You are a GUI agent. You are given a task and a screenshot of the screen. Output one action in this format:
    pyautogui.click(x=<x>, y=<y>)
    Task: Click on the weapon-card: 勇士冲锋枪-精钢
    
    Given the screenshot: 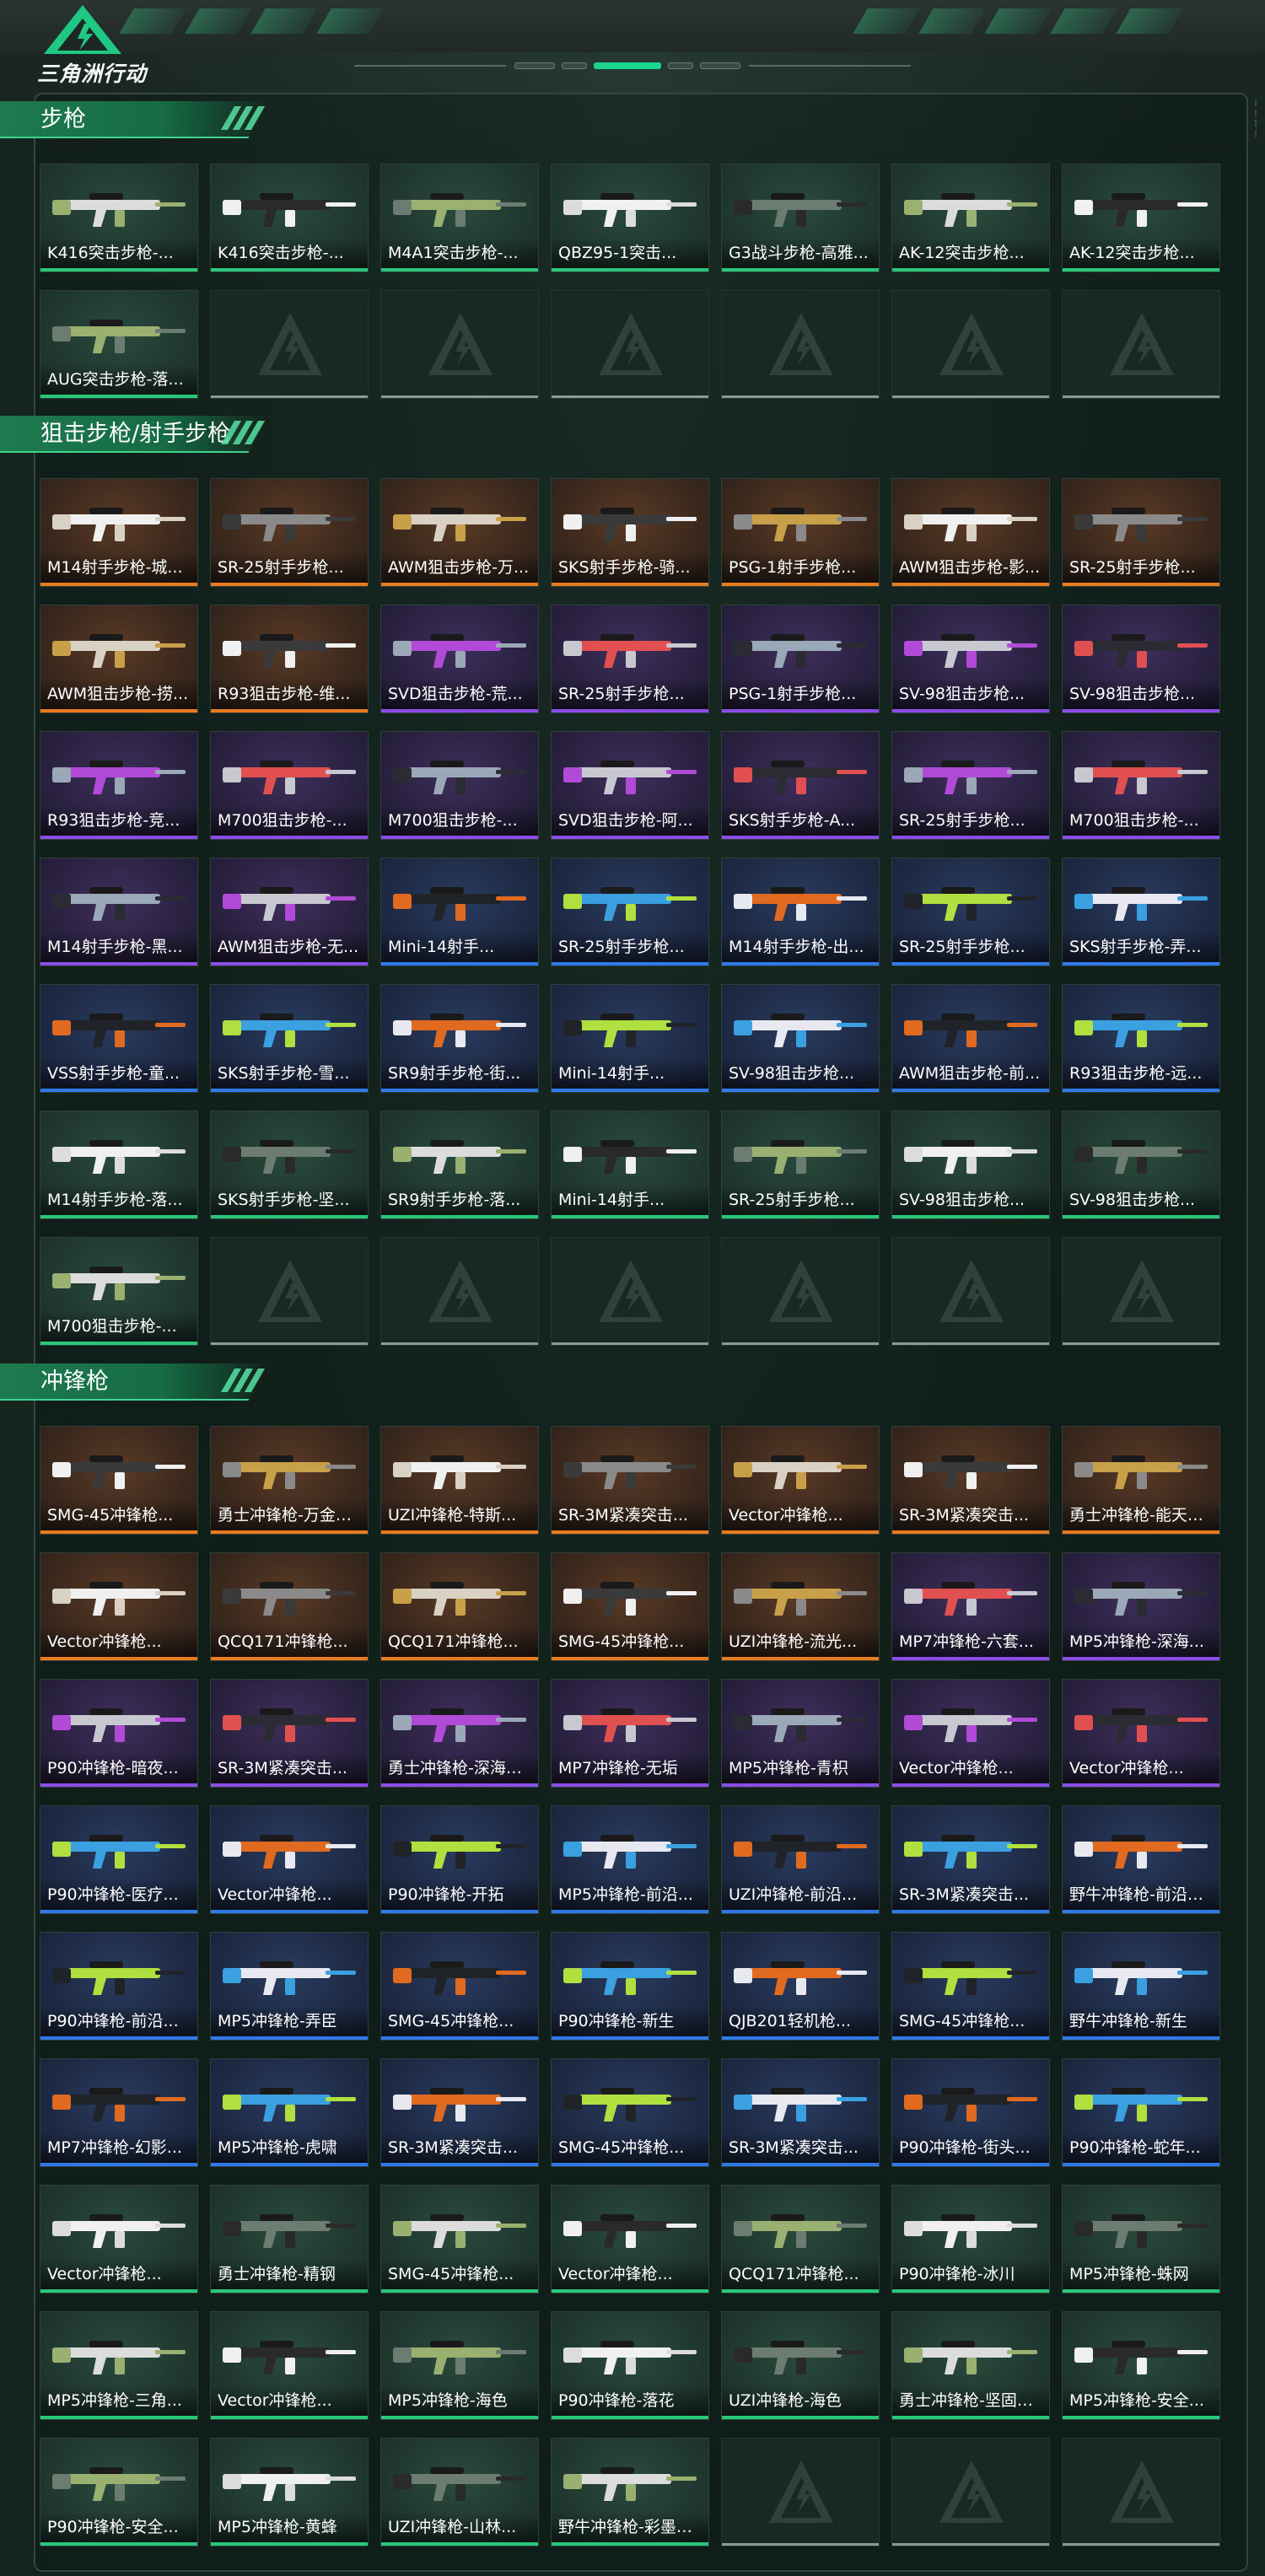 What is the action you would take?
    pyautogui.click(x=289, y=2239)
    